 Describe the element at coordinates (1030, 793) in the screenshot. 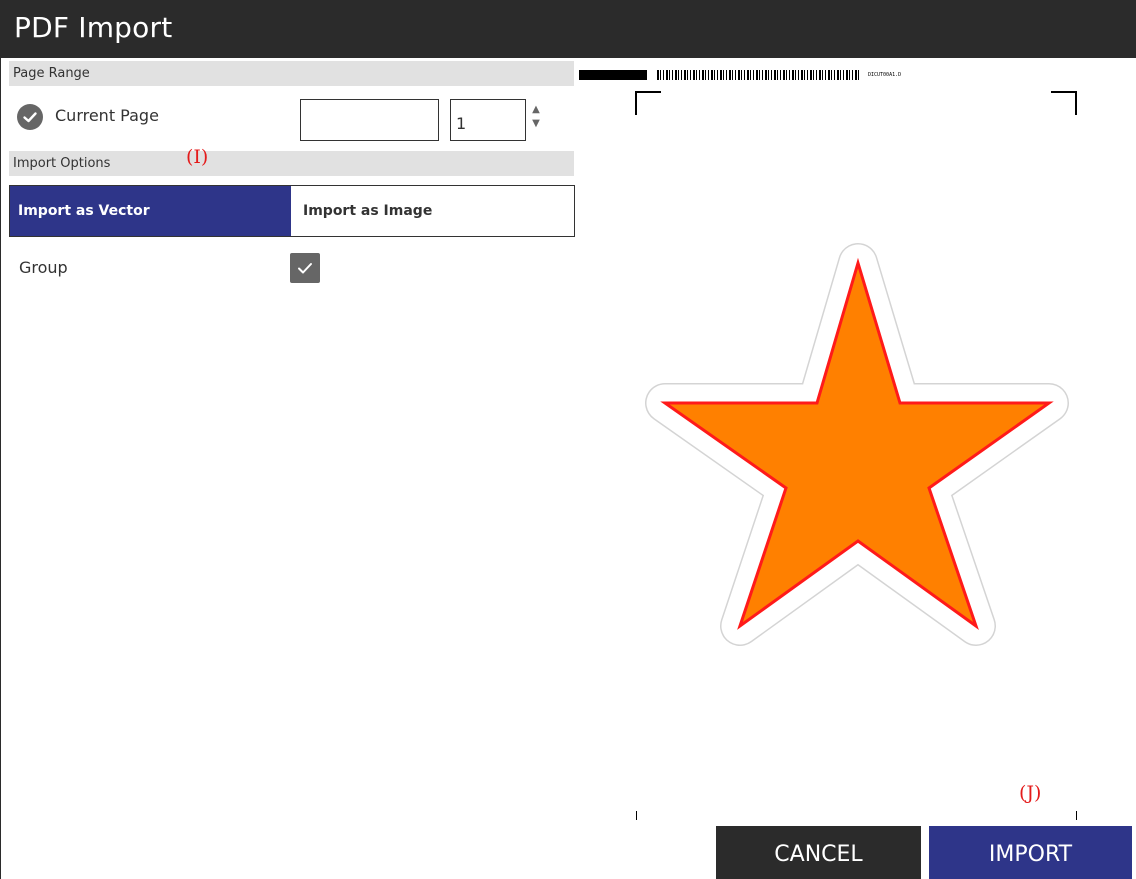

I see `annotation-label-j: (J)` at that location.